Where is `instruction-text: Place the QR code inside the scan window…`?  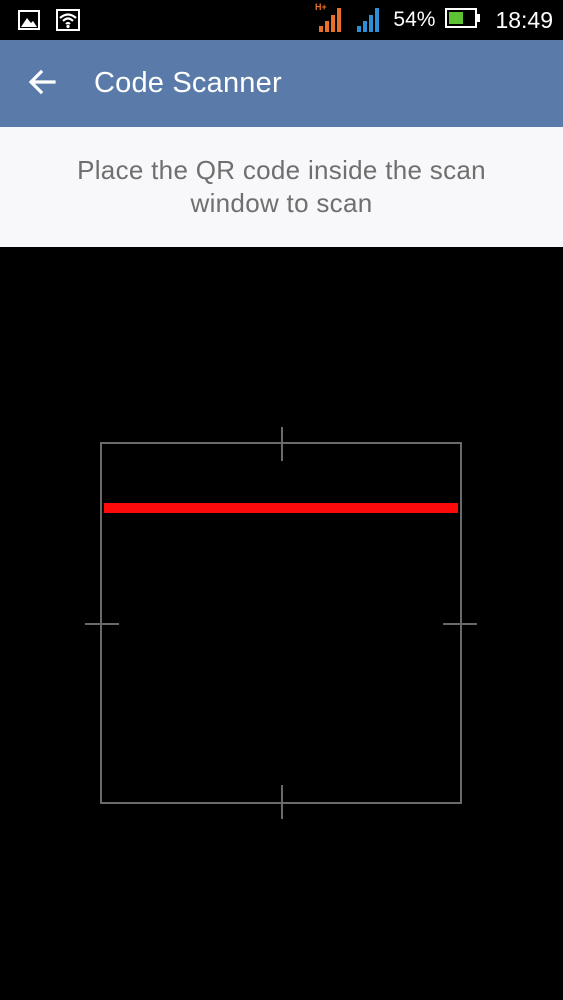
instruction-text: Place the QR code inside the scan window… is located at coordinates (281, 186).